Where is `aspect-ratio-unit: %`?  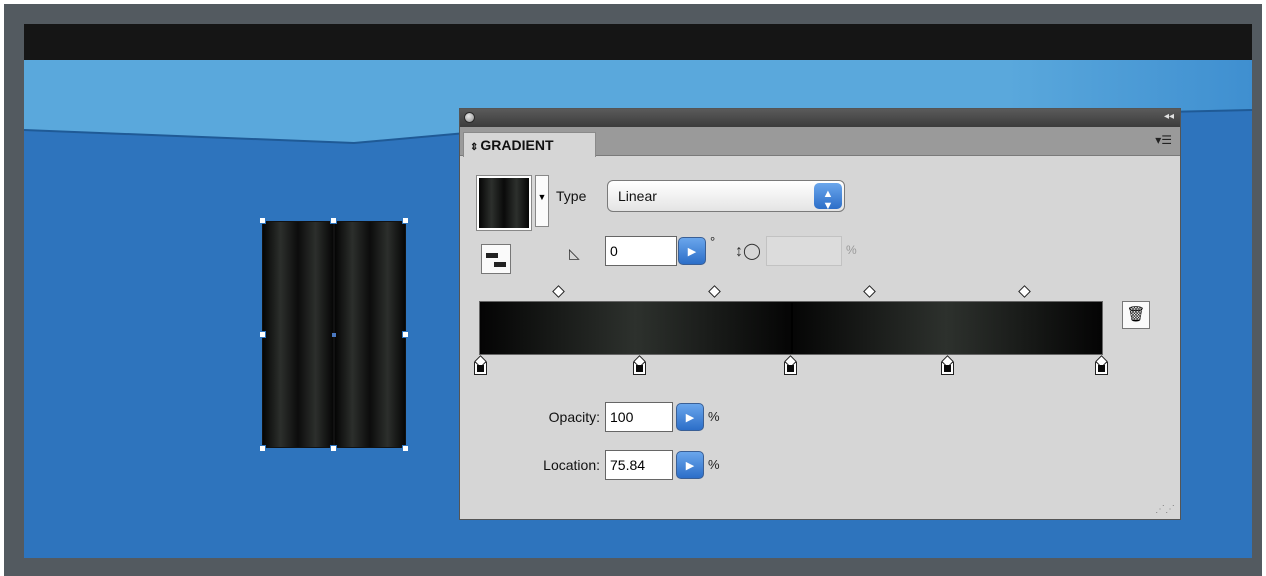 aspect-ratio-unit: % is located at coordinates (851, 250).